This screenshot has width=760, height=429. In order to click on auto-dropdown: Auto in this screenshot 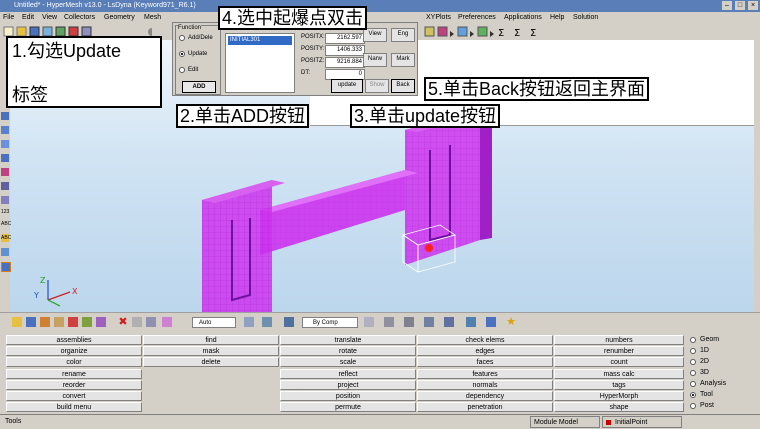, I will do `click(214, 322)`.